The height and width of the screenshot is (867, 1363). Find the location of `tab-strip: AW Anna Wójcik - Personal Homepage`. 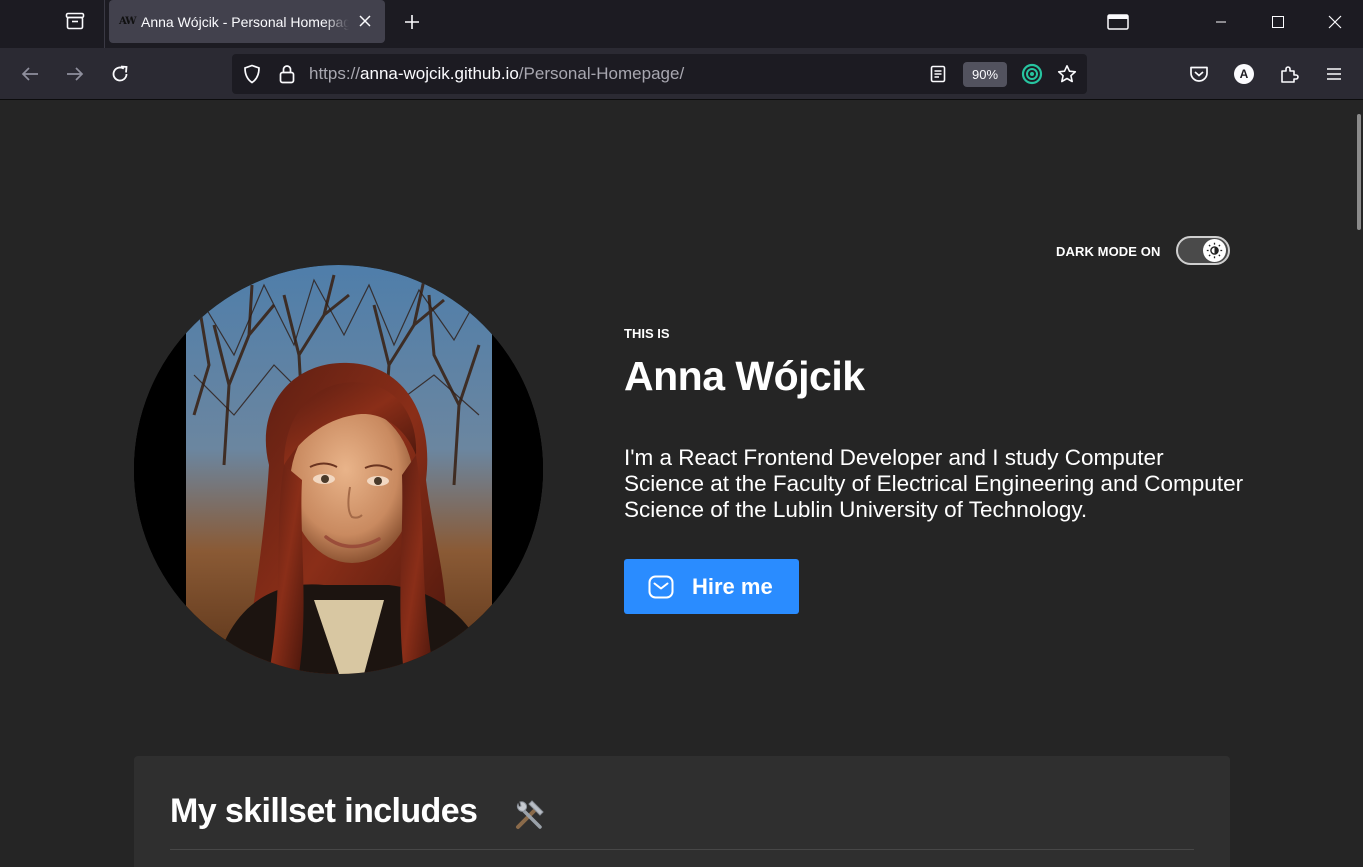

tab-strip: AW Anna Wójcik - Personal Homepage is located at coordinates (681, 24).